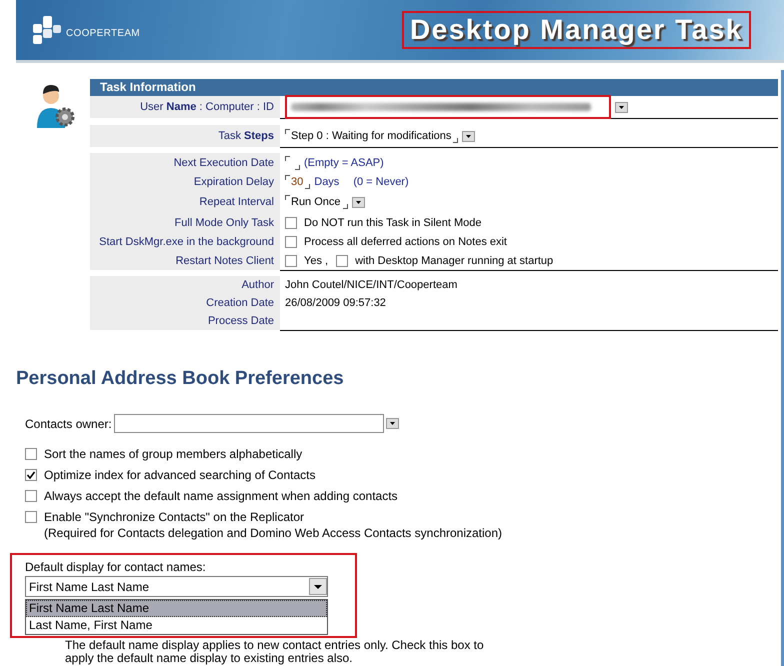 This screenshot has width=784, height=666. Describe the element at coordinates (371, 285) in the screenshot. I see `field-value: John Coutel/NICE/INT/Cooperteam` at that location.